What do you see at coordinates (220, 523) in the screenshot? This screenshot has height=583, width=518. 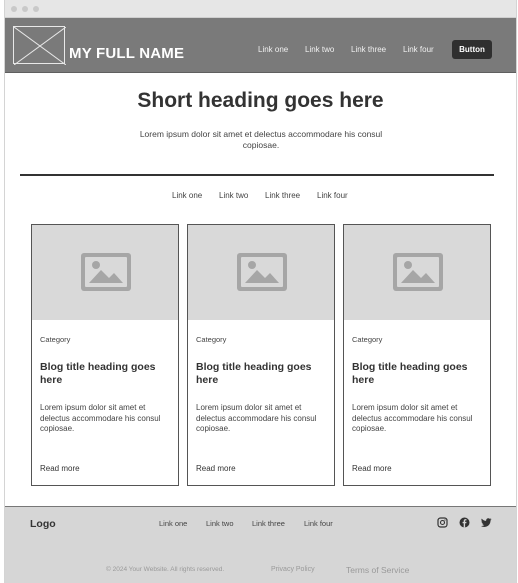 I see `footer-nav-link-two: Link two` at bounding box center [220, 523].